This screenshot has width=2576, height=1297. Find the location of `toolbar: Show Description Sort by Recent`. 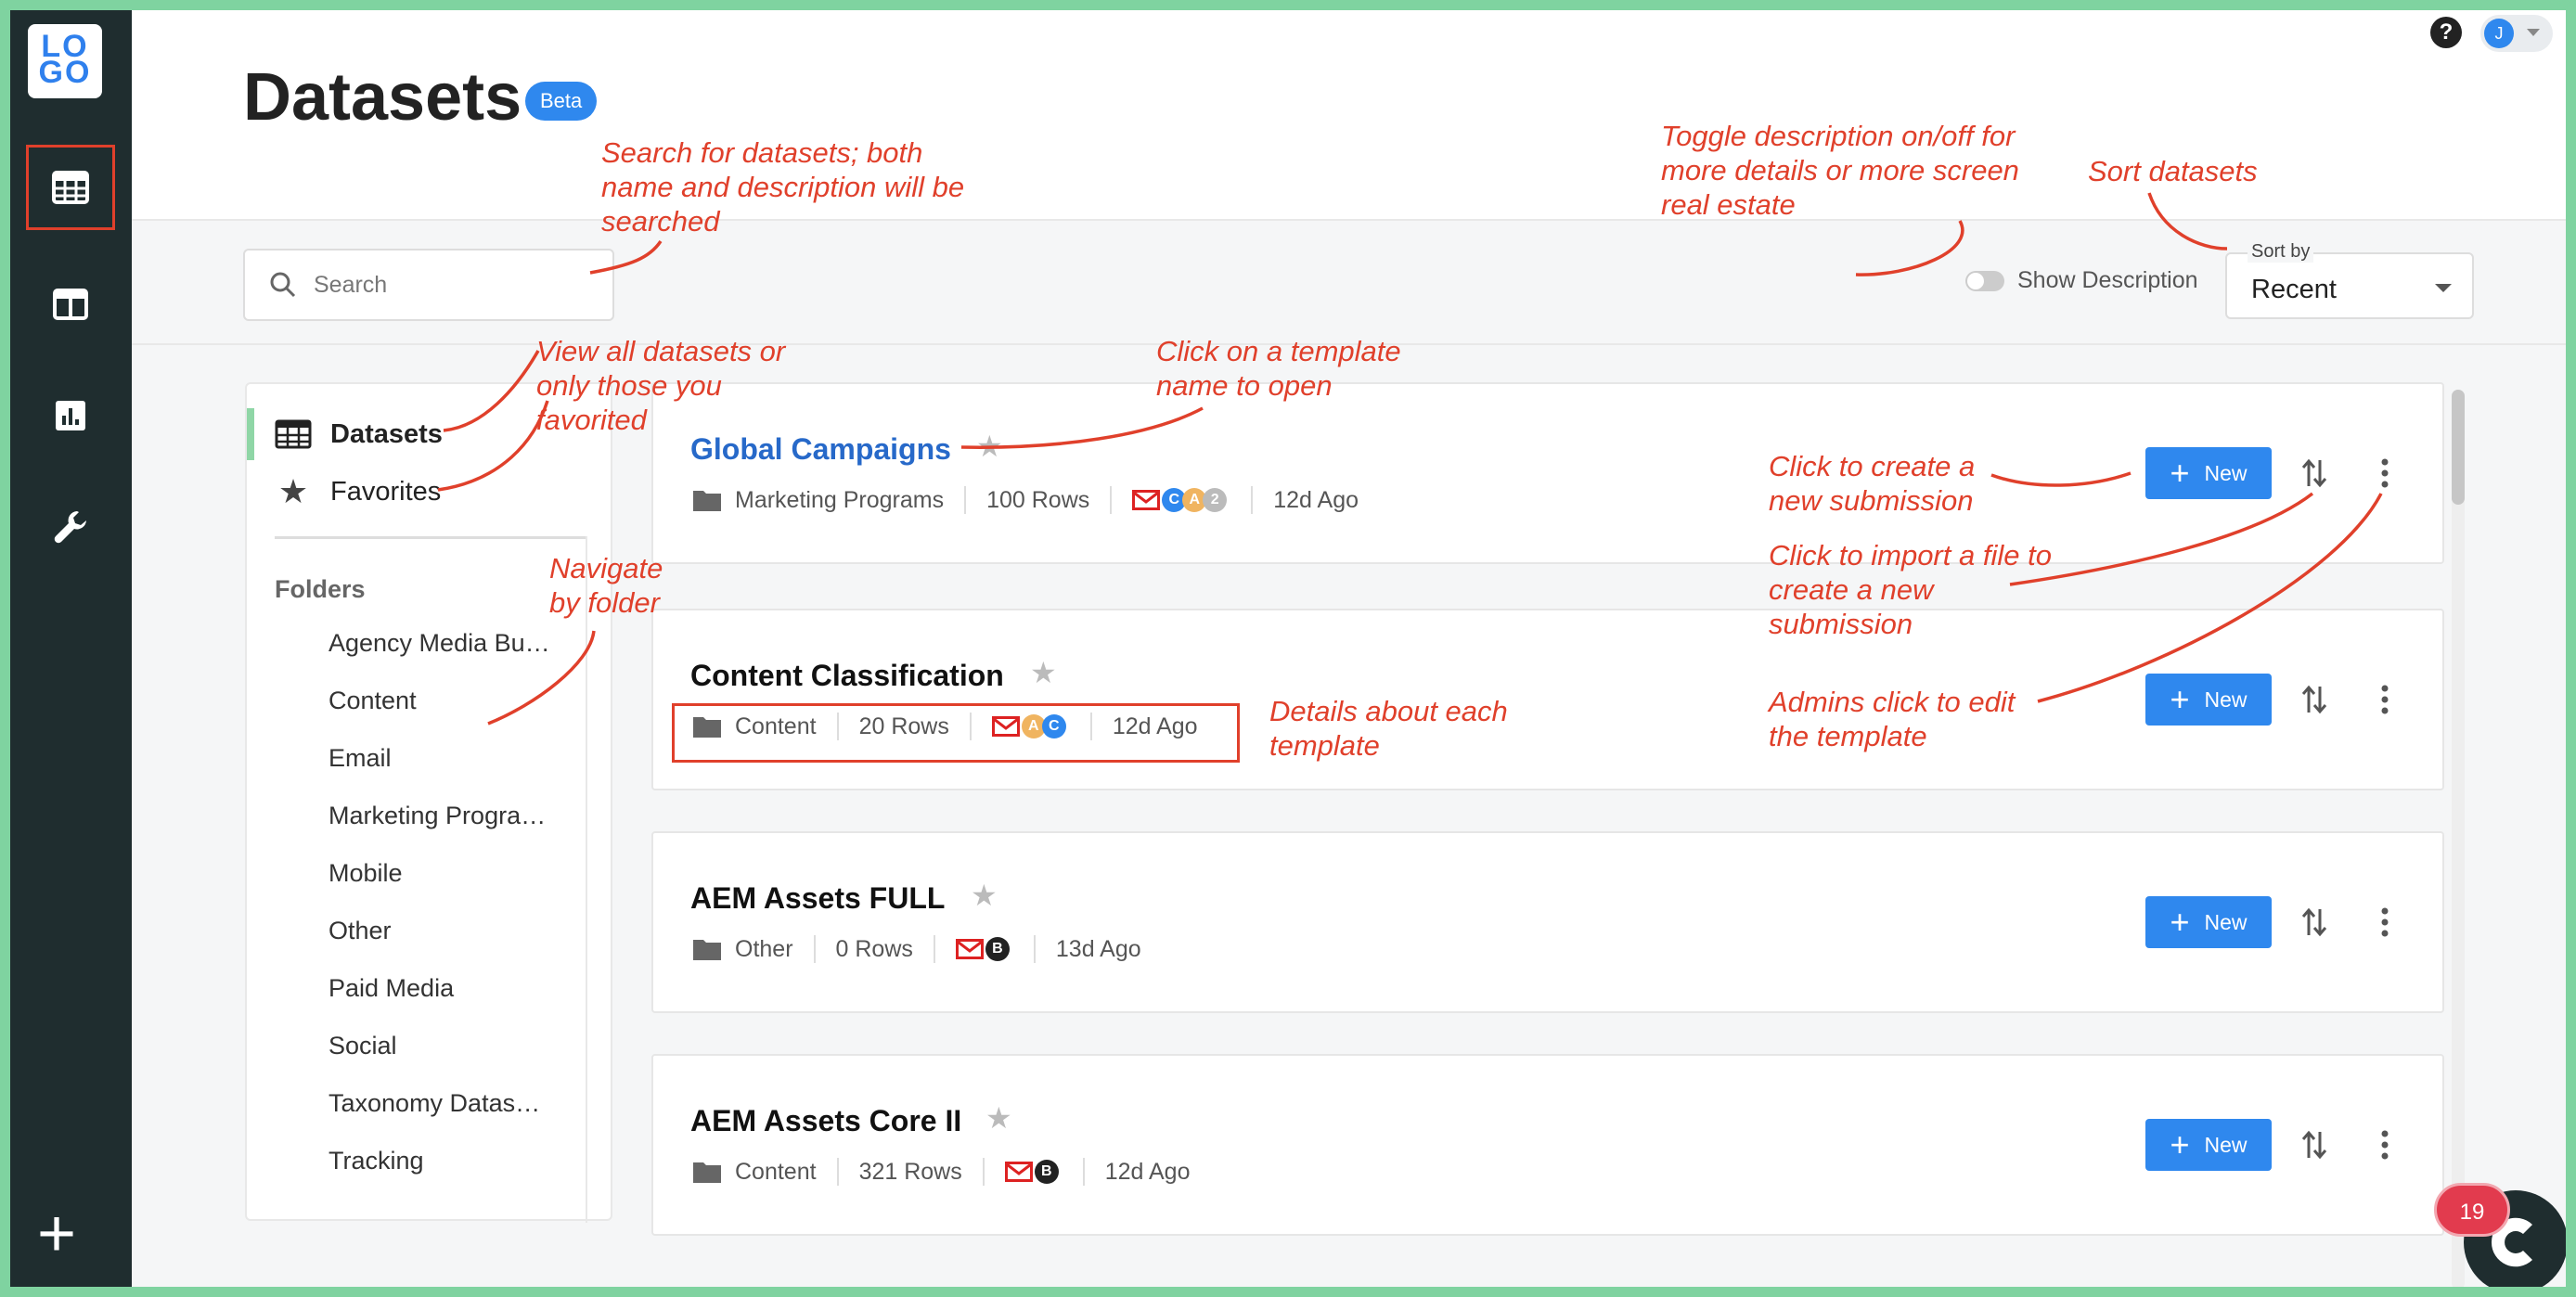

toolbar: Show Description Sort by Recent is located at coordinates (1354, 283).